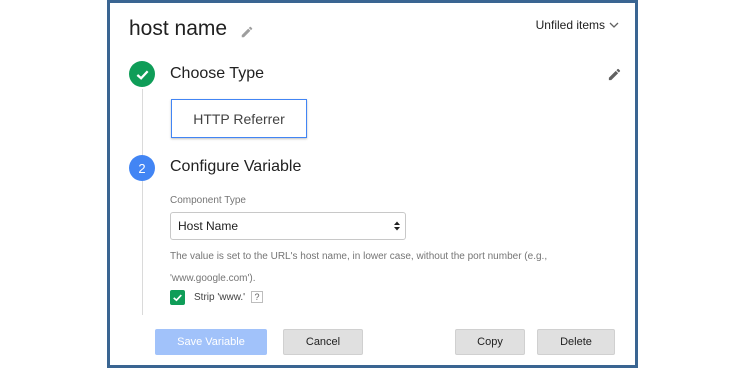  I want to click on folder-label: Unfiled items, so click(570, 25).